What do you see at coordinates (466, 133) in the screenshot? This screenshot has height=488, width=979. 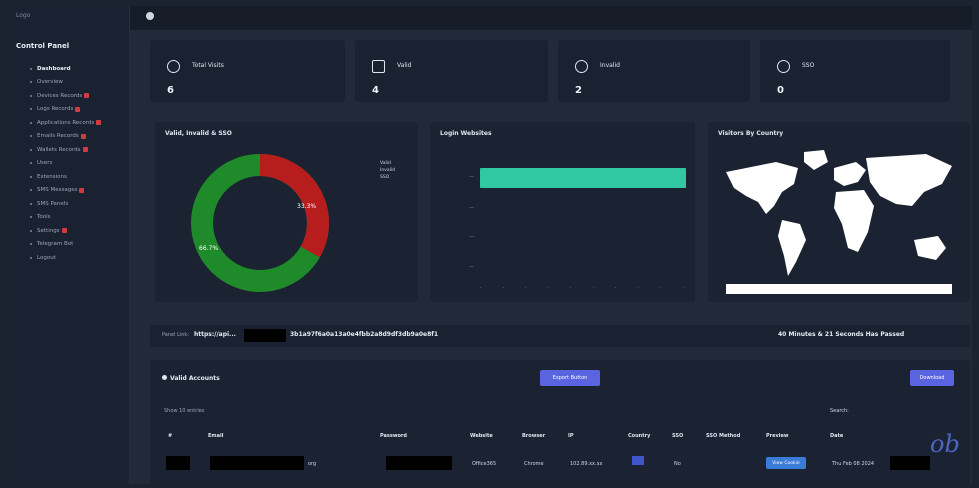 I see `login-websites-title: Login Websites` at bounding box center [466, 133].